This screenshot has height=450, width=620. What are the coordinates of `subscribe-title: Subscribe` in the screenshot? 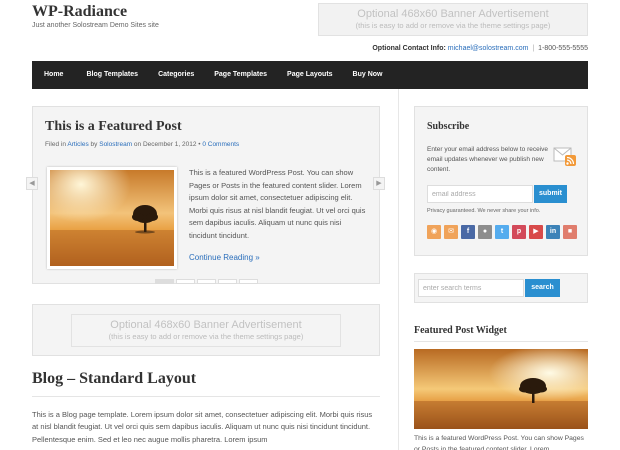 It's located at (448, 126).